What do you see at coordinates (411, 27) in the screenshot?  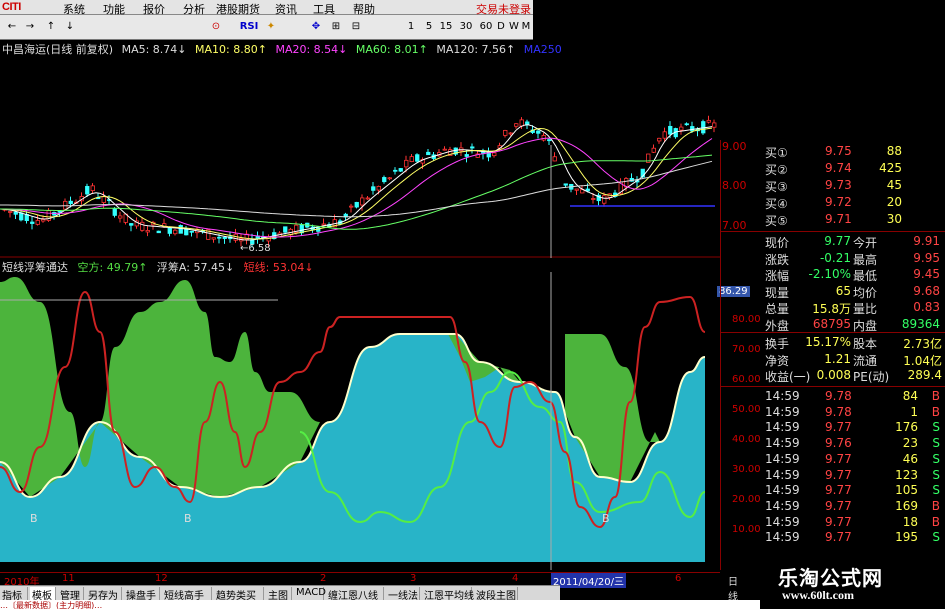 I see `period-1min: 1` at bounding box center [411, 27].